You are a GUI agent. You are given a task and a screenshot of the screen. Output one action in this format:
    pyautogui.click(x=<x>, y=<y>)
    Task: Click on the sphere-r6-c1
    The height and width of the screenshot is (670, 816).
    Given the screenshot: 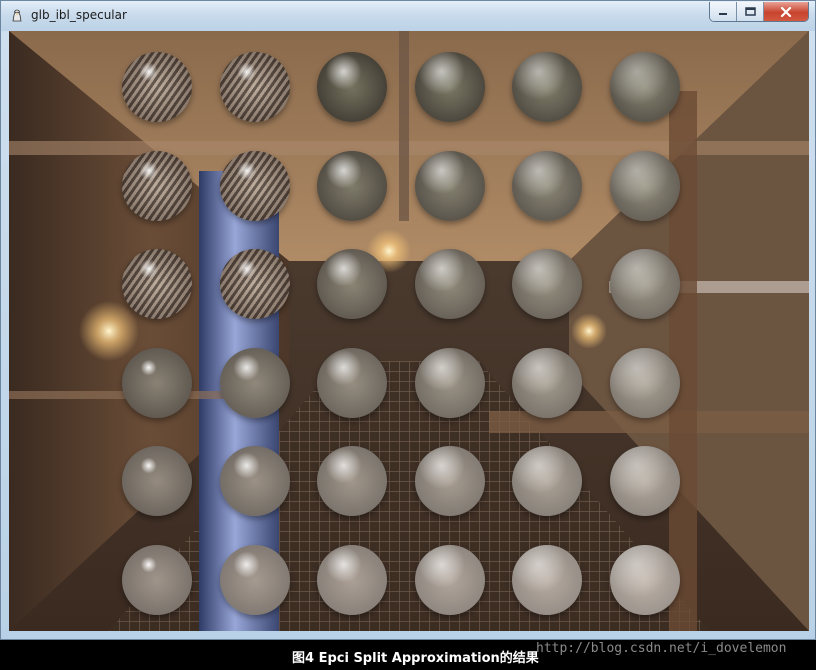 What is the action you would take?
    pyautogui.click(x=157, y=579)
    